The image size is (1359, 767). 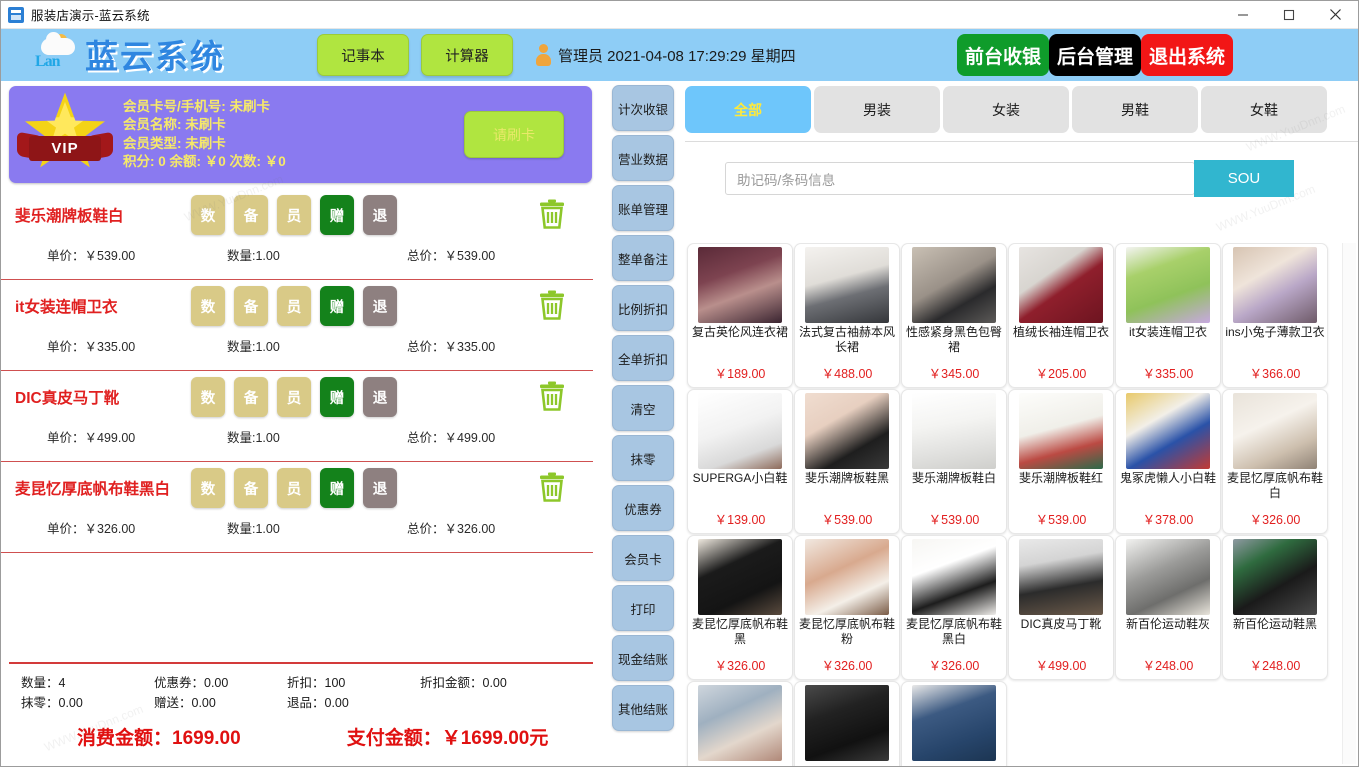 I want to click on sidebar-item-bill-manage: 账单管理, so click(x=643, y=208).